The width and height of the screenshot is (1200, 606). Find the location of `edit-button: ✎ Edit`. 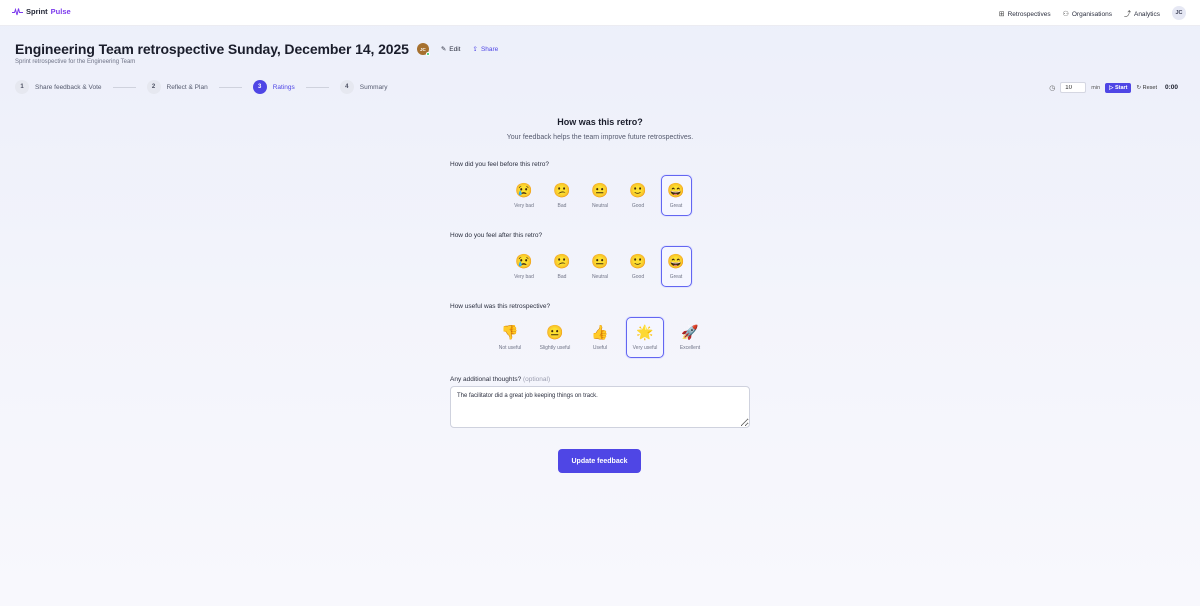

edit-button: ✎ Edit is located at coordinates (450, 49).